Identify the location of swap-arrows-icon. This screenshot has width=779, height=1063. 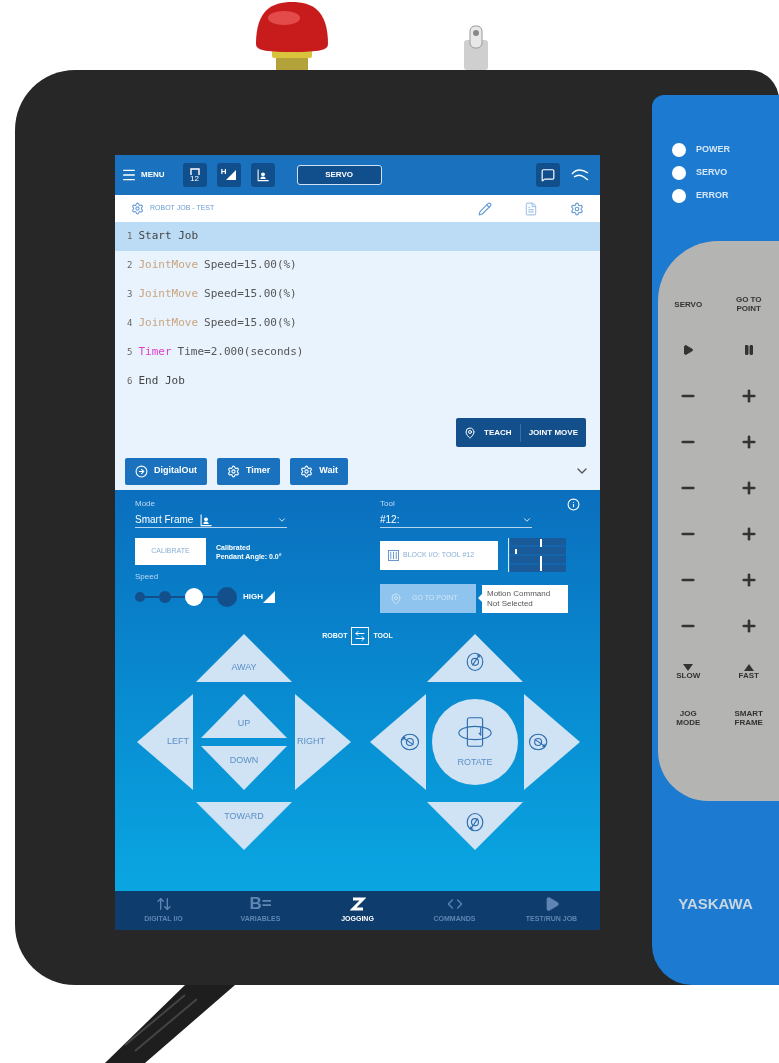
(360, 636).